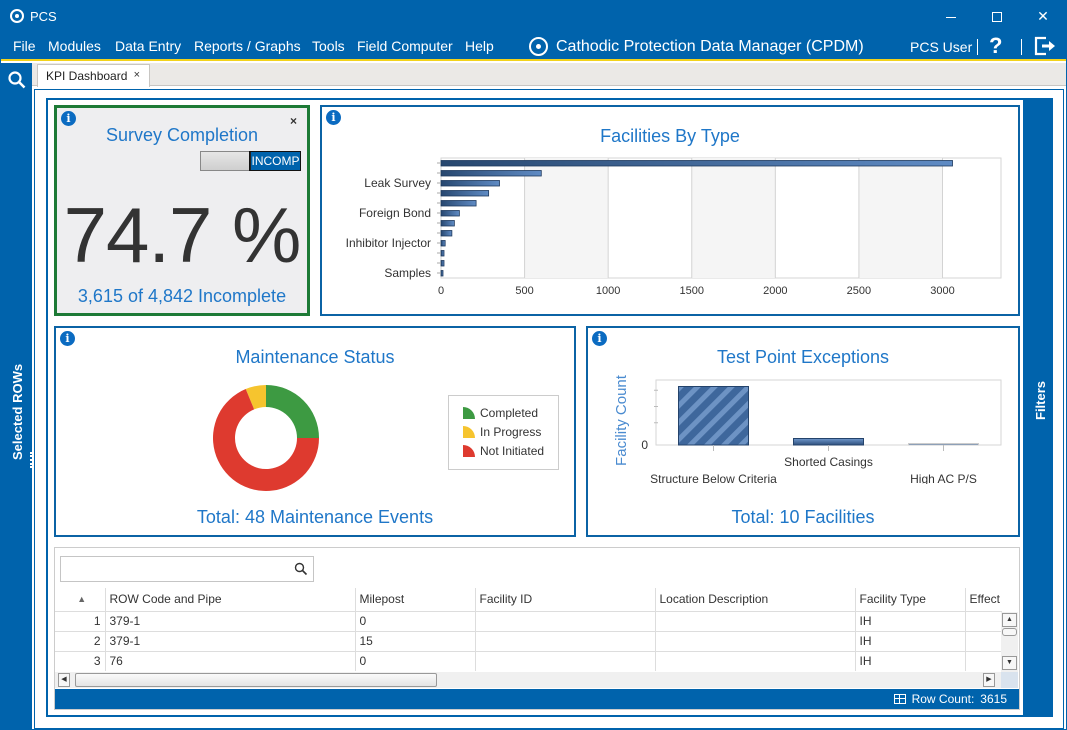 The height and width of the screenshot is (730, 1067). I want to click on app-title: Cathodic Protection Data Manager (CPDM), so click(696, 46).